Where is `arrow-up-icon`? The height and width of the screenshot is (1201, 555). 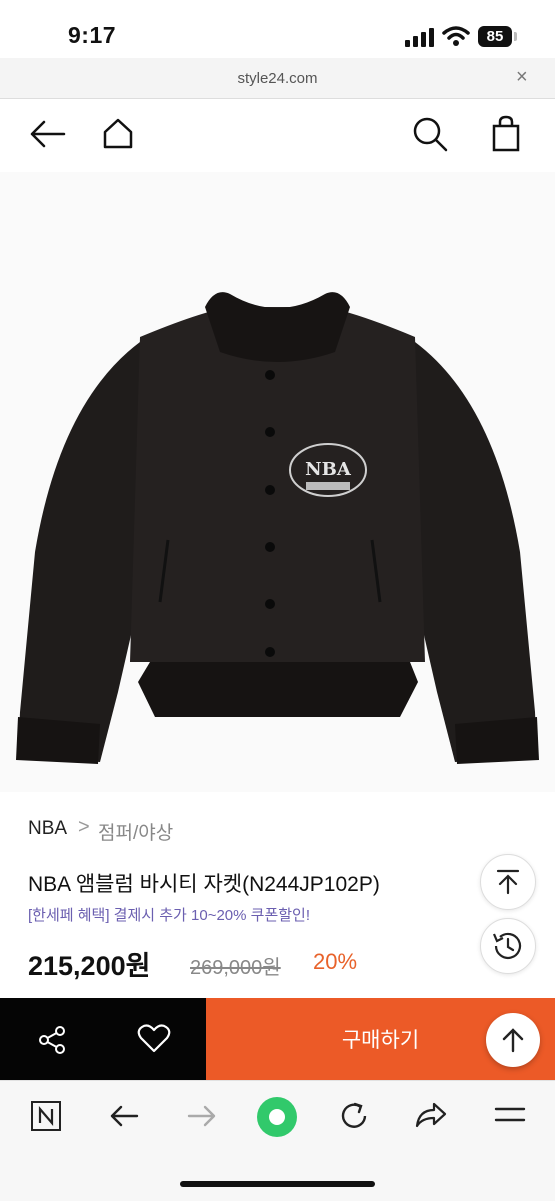 arrow-up-icon is located at coordinates (513, 1040).